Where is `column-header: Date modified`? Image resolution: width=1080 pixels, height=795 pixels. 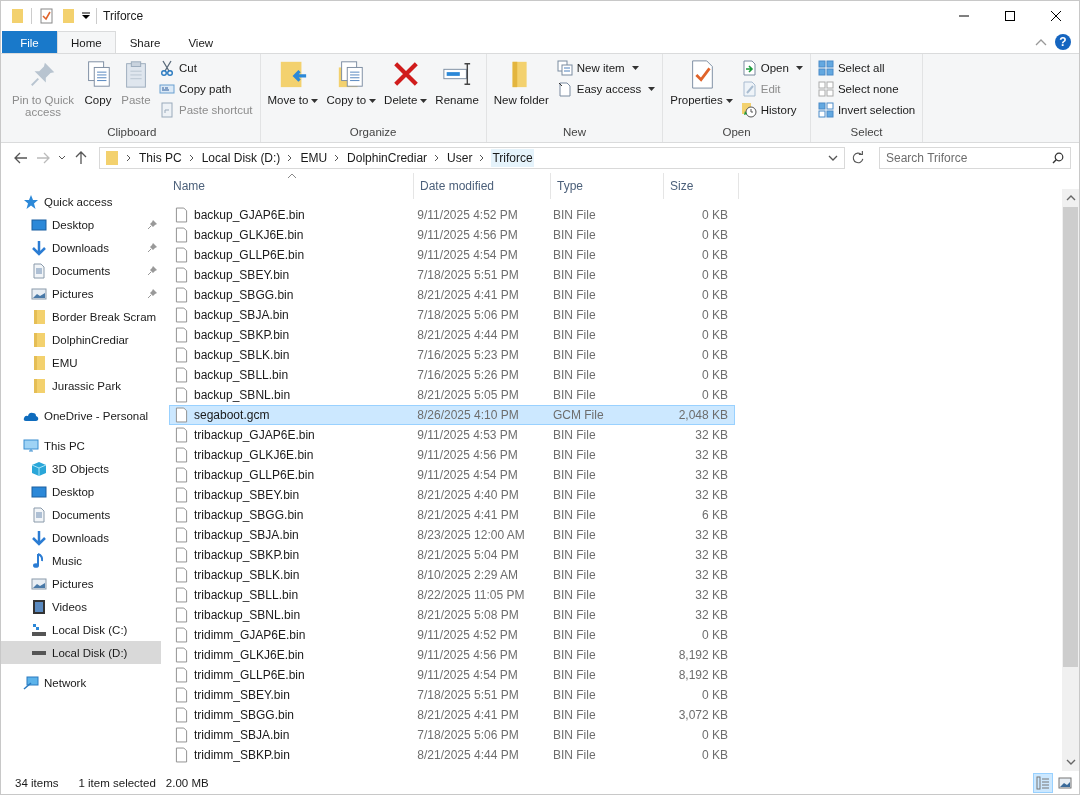
column-header: Date modified is located at coordinates (482, 186).